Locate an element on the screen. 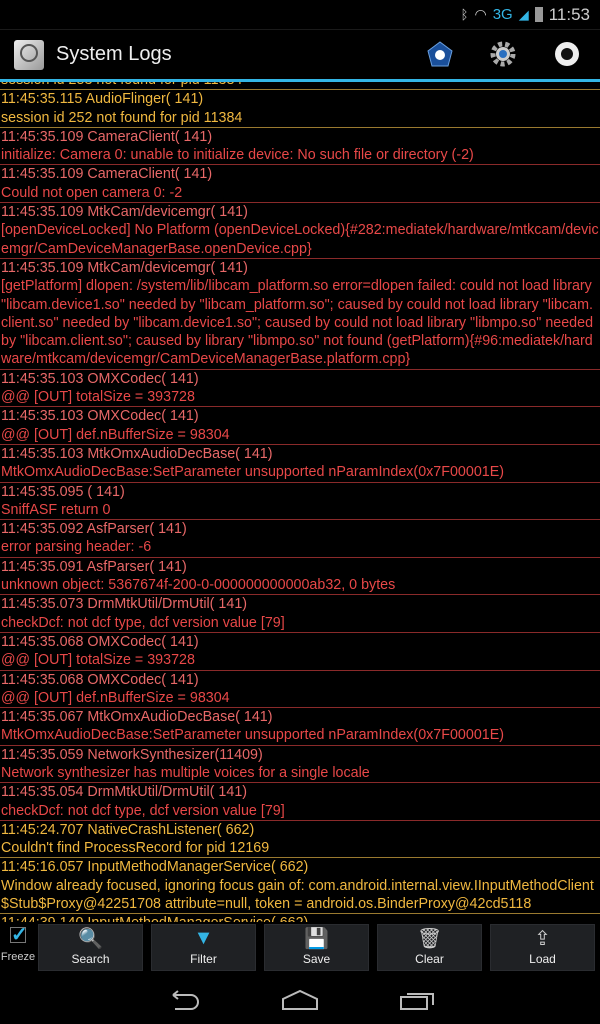 The image size is (600, 1024). settings-button is located at coordinates (503, 54).